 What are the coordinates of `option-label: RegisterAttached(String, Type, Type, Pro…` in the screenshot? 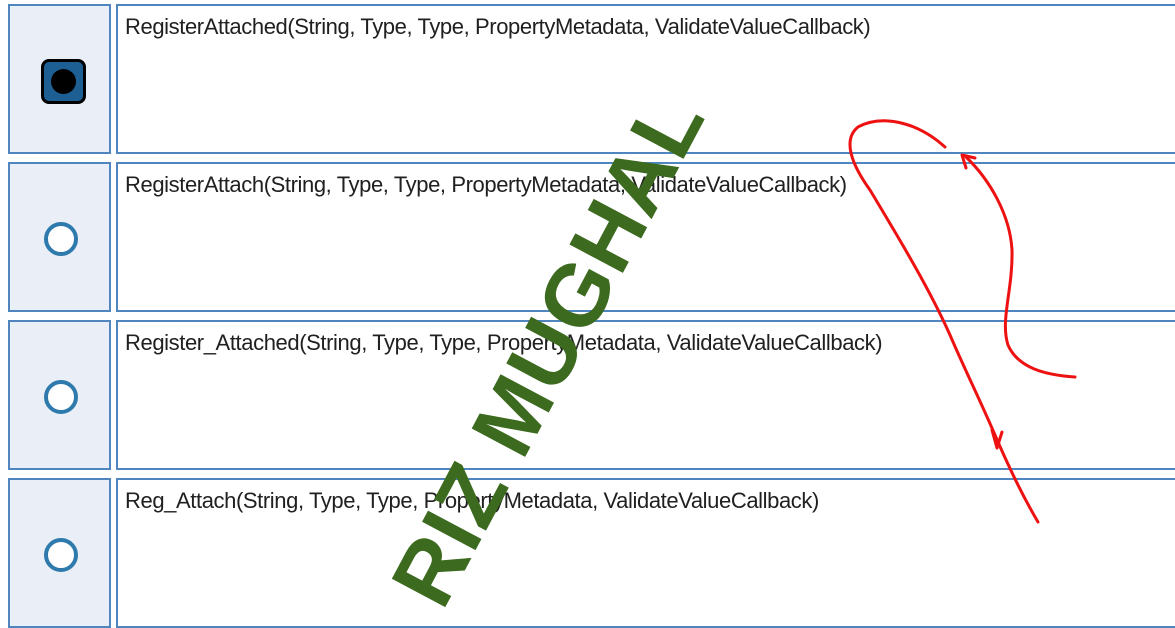 It's located at (498, 26).